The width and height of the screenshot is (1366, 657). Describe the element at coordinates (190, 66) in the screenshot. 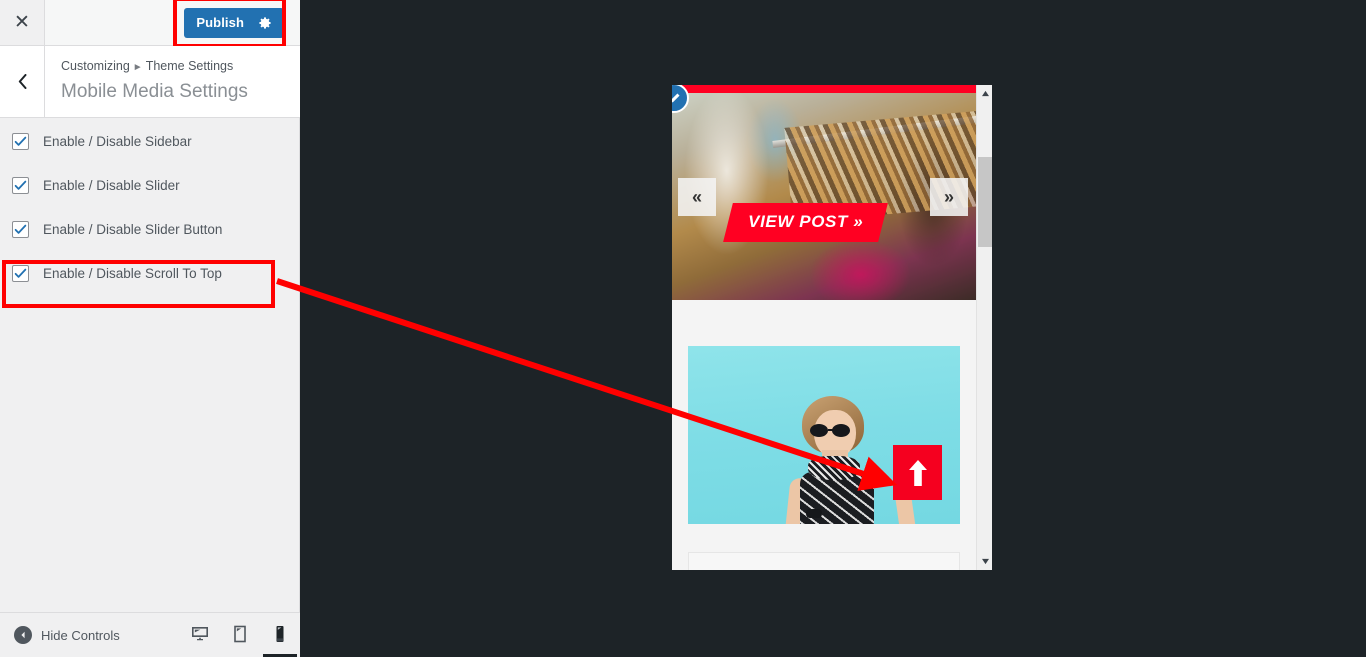

I see `breadcrumb-parent: Theme Settings` at that location.